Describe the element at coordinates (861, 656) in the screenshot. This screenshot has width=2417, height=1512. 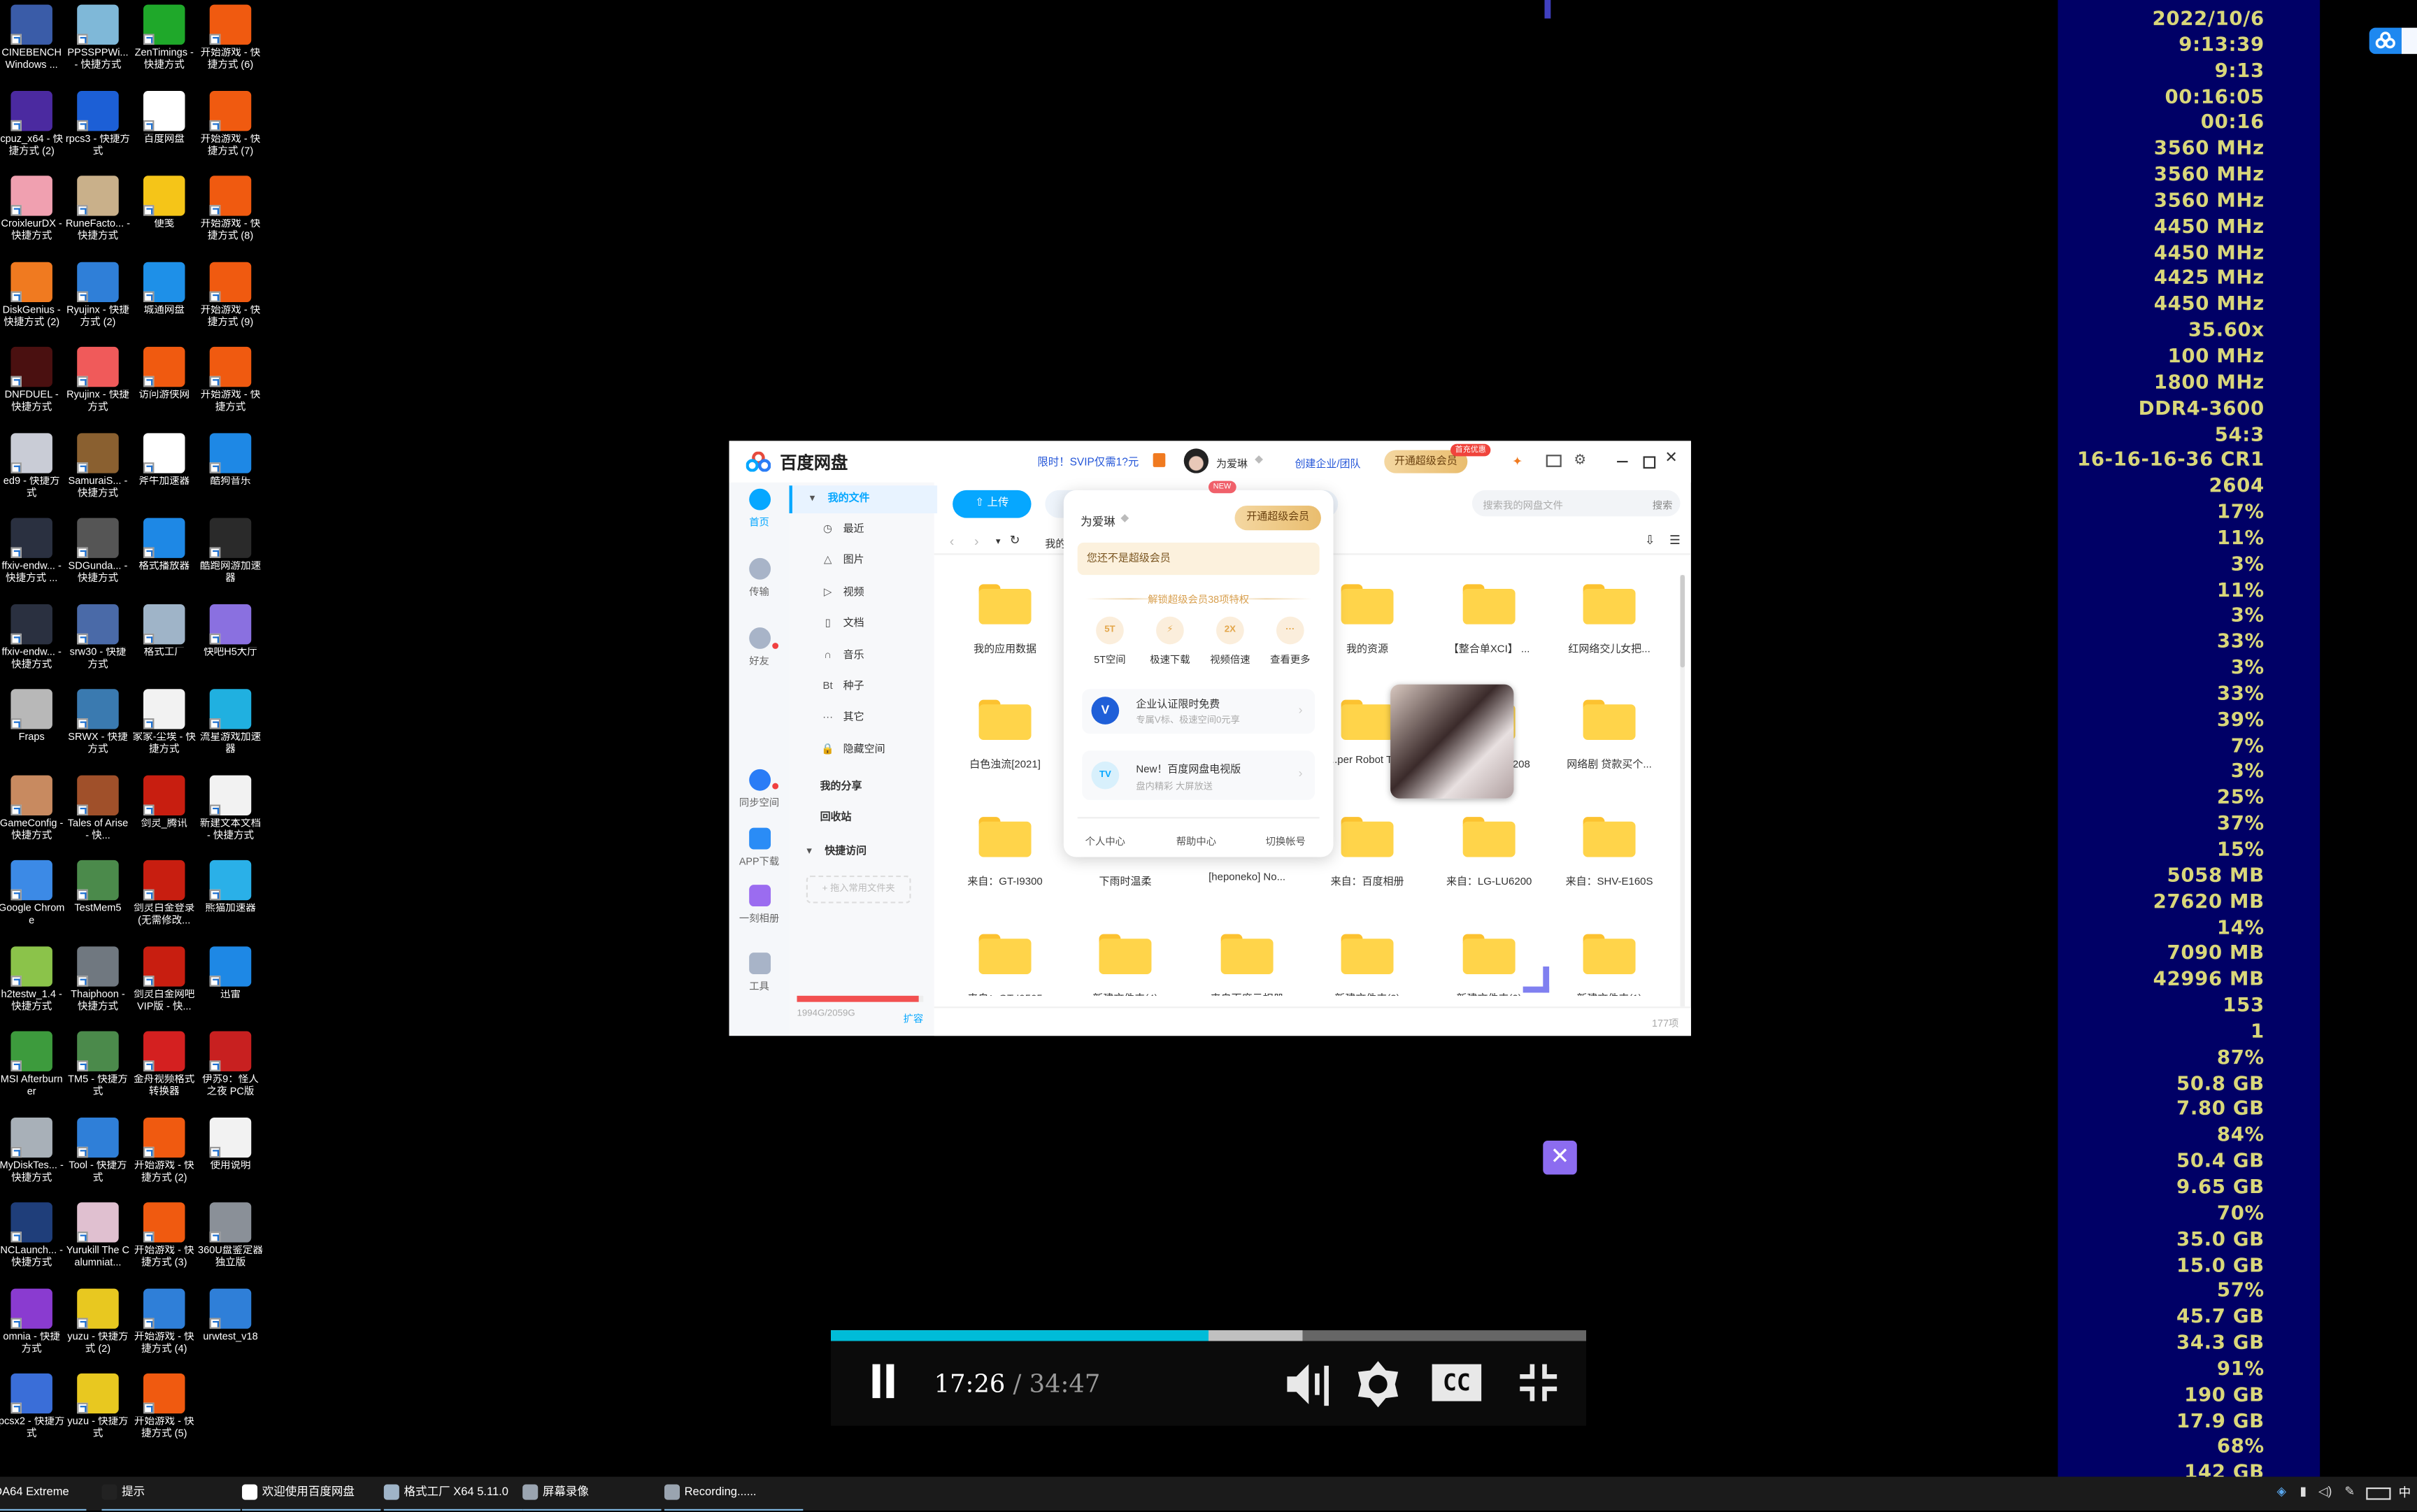
I see `sidebar-category: ∩ 音乐` at that location.